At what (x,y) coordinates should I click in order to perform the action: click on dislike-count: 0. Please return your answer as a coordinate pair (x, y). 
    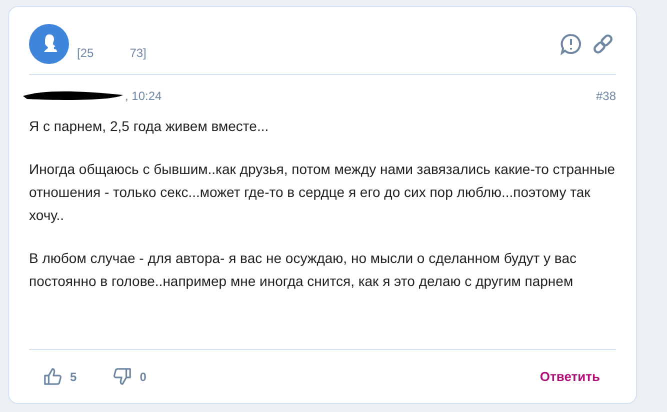
    Looking at the image, I should click on (143, 377).